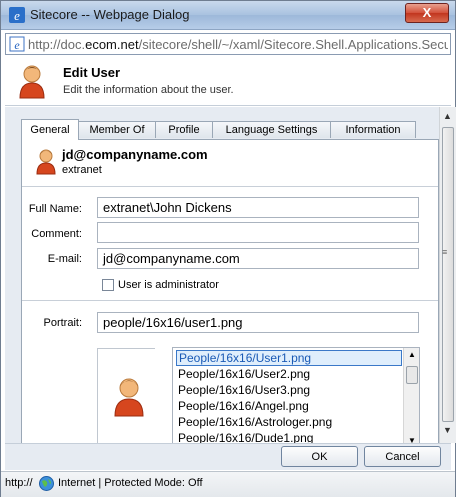 The image size is (456, 497). Describe the element at coordinates (55, 209) in the screenshot. I see `full-name-label: Full Name:` at that location.